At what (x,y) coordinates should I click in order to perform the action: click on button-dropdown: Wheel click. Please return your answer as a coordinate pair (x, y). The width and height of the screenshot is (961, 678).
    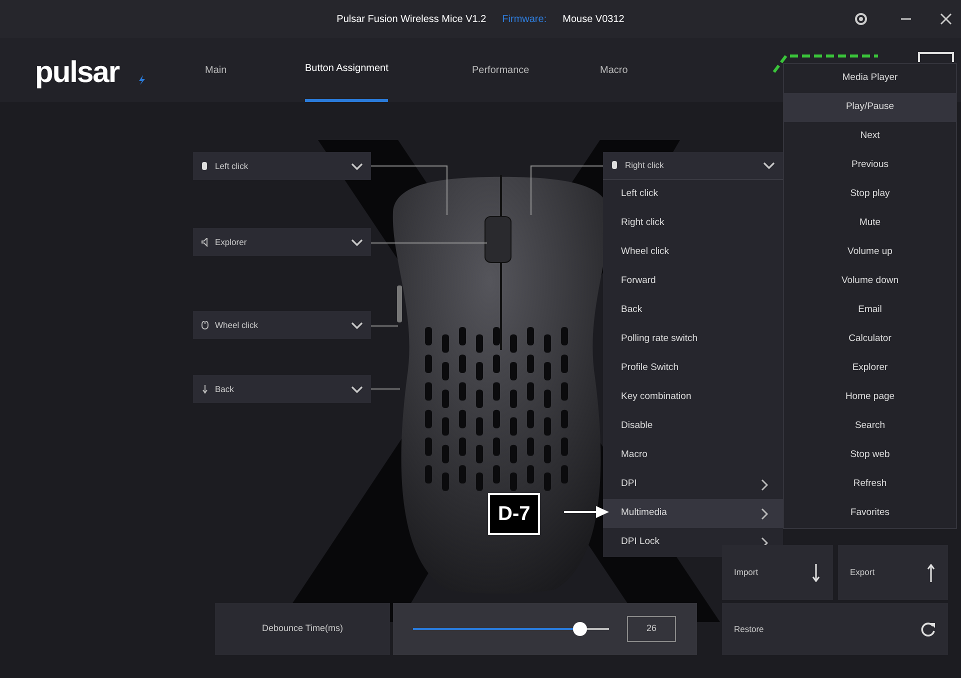
    Looking at the image, I should click on (282, 325).